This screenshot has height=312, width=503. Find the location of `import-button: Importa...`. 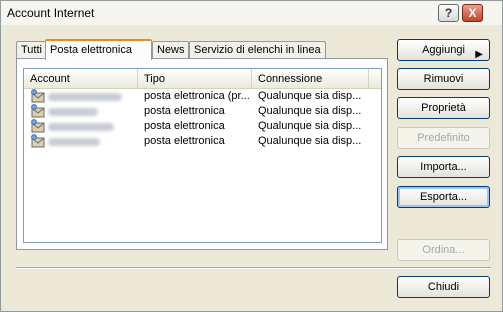

import-button: Importa... is located at coordinates (443, 167).